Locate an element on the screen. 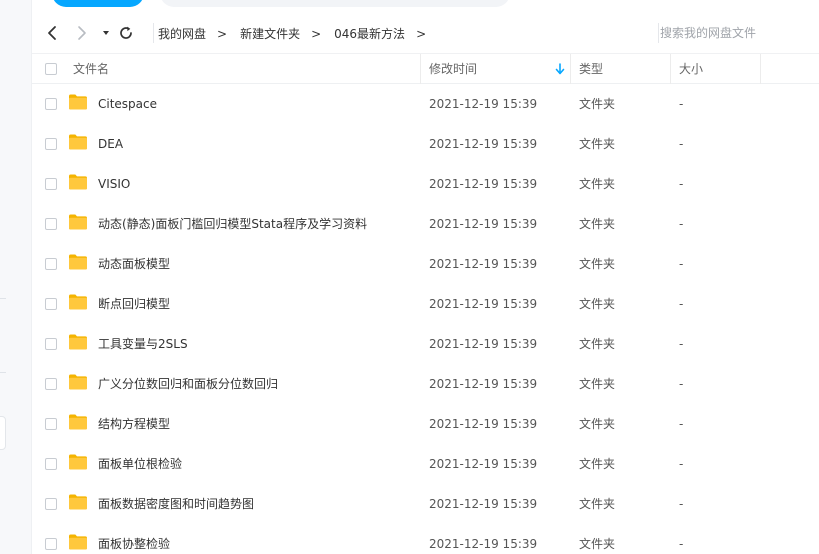  navigation-bar: 我的网盘 > 新建文件夹 > 046最新方法 > is located at coordinates (425, 33).